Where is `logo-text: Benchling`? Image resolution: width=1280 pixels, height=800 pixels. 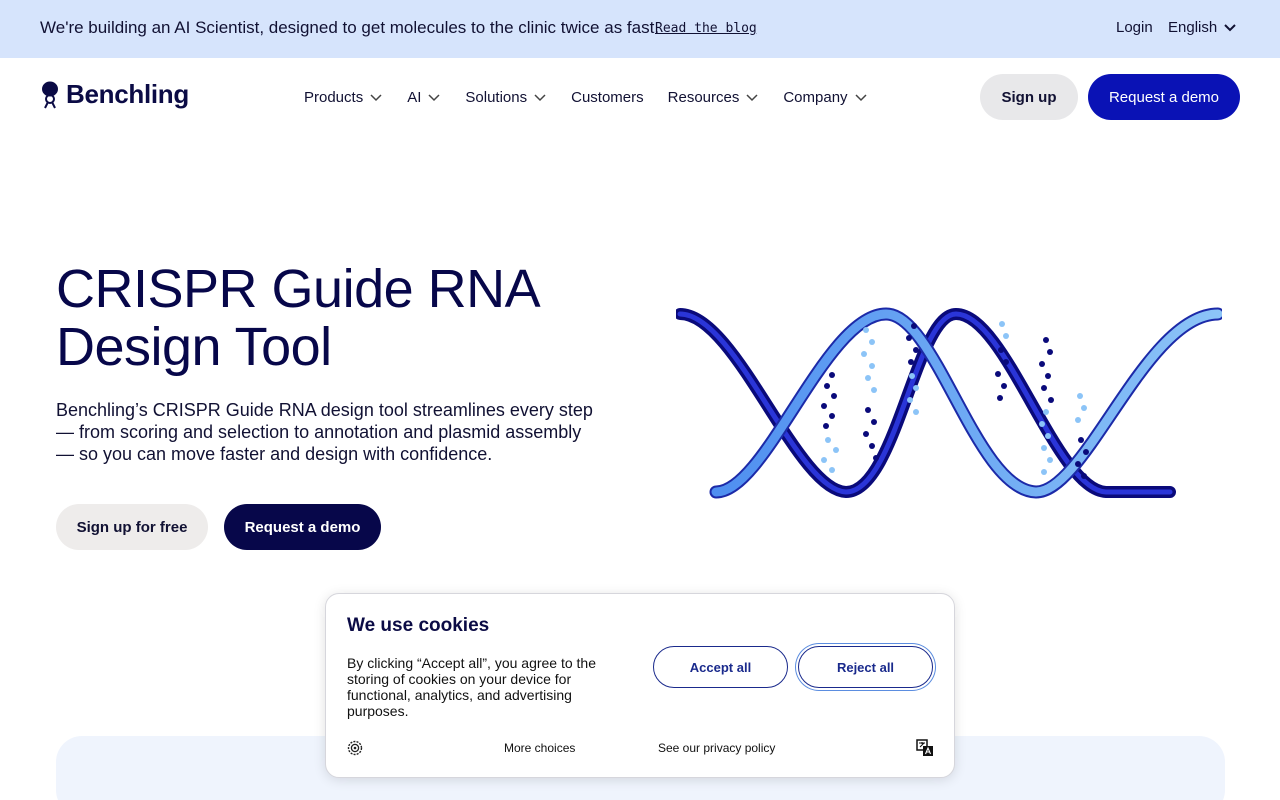
logo-text: Benchling is located at coordinates (127, 94).